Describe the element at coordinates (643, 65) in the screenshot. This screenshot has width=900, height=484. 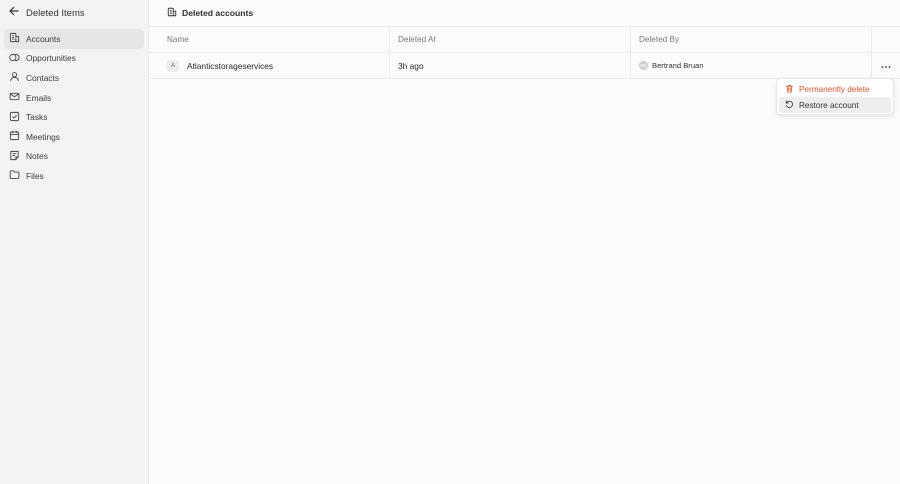
I see `avatar: BB` at that location.